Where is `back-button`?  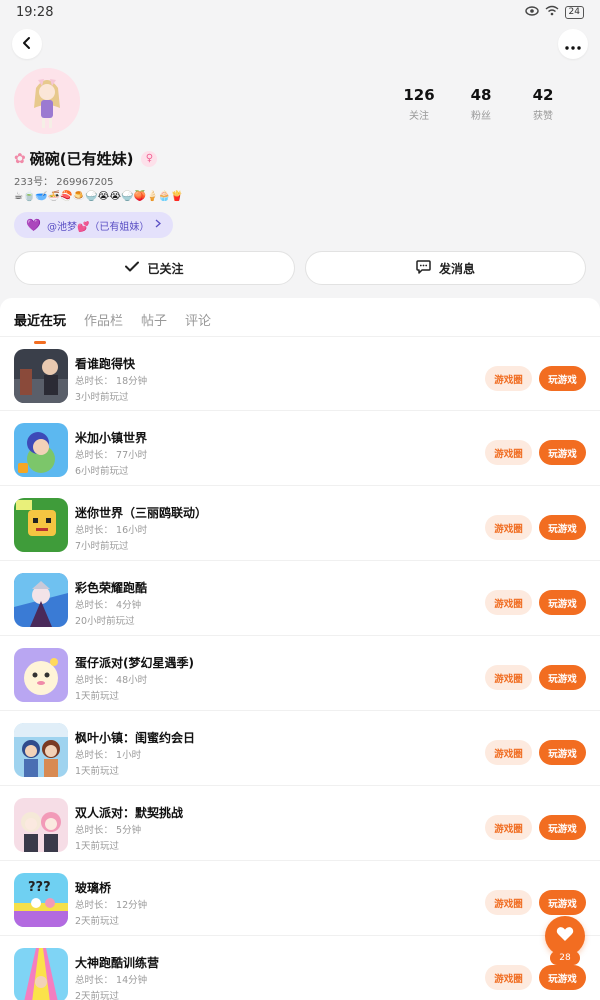 back-button is located at coordinates (27, 44).